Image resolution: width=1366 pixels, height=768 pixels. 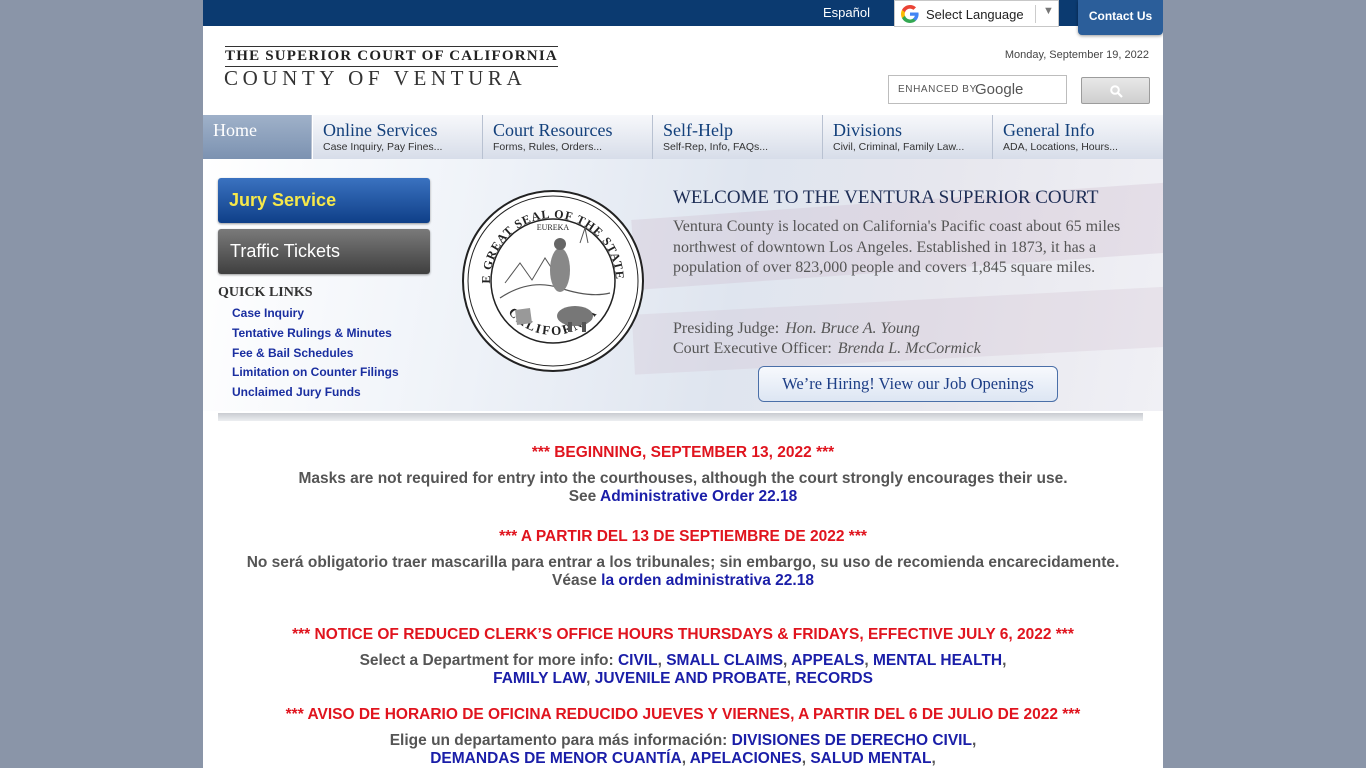 What do you see at coordinates (375, 78) in the screenshot?
I see `court-logo-county: COUNTY OF VENTURA` at bounding box center [375, 78].